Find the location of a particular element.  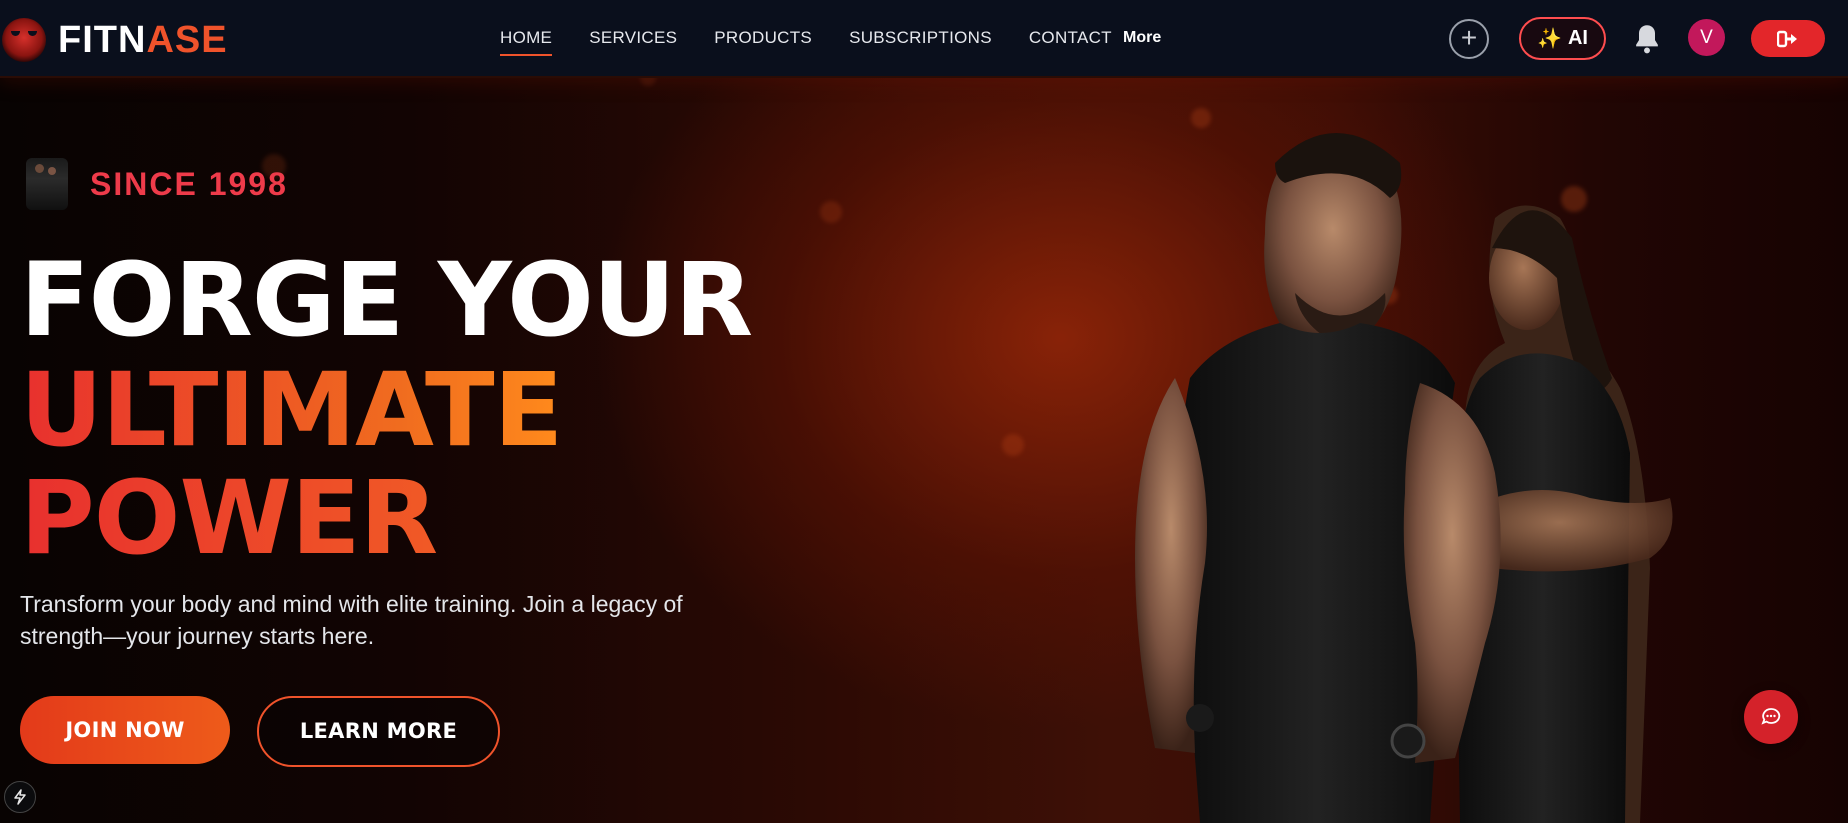

nav-home: HOME is located at coordinates (526, 42).